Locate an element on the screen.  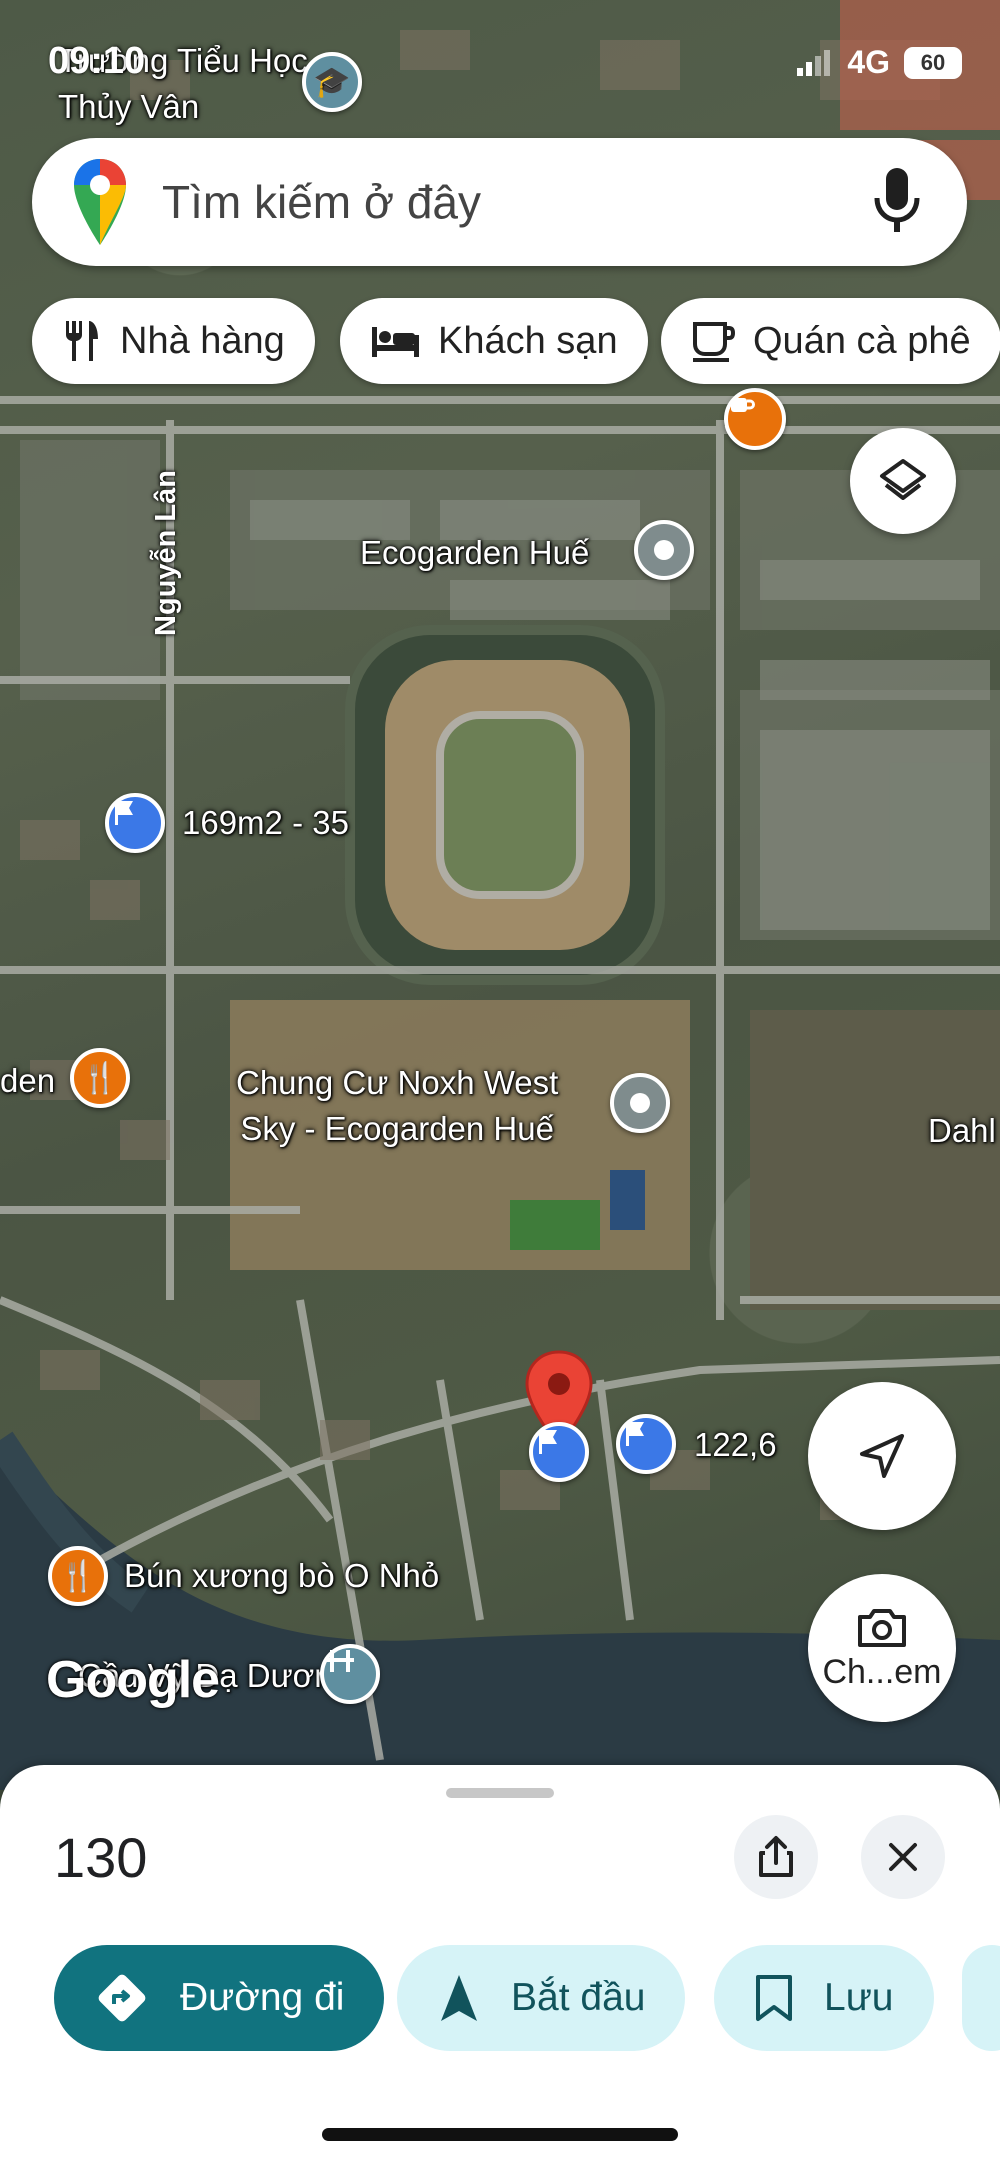
bridge-icon is located at coordinates (340, 1661).